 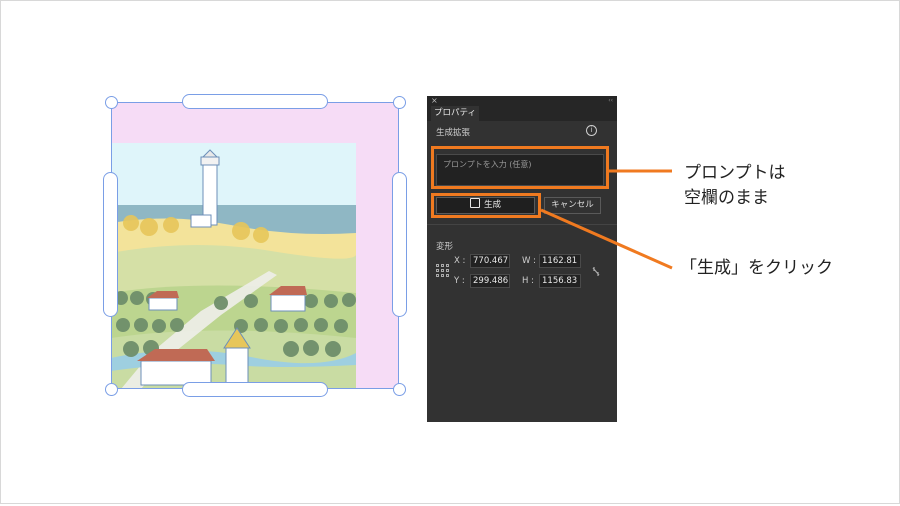 What do you see at coordinates (726, 198) in the screenshot?
I see `callout-prompt-line2: 空欄のまま` at bounding box center [726, 198].